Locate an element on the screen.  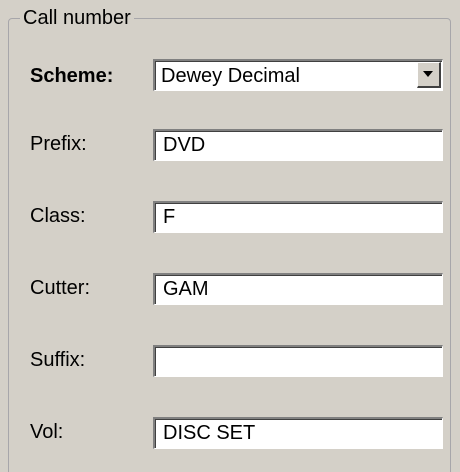
cutter-input: GAM is located at coordinates (298, 289).